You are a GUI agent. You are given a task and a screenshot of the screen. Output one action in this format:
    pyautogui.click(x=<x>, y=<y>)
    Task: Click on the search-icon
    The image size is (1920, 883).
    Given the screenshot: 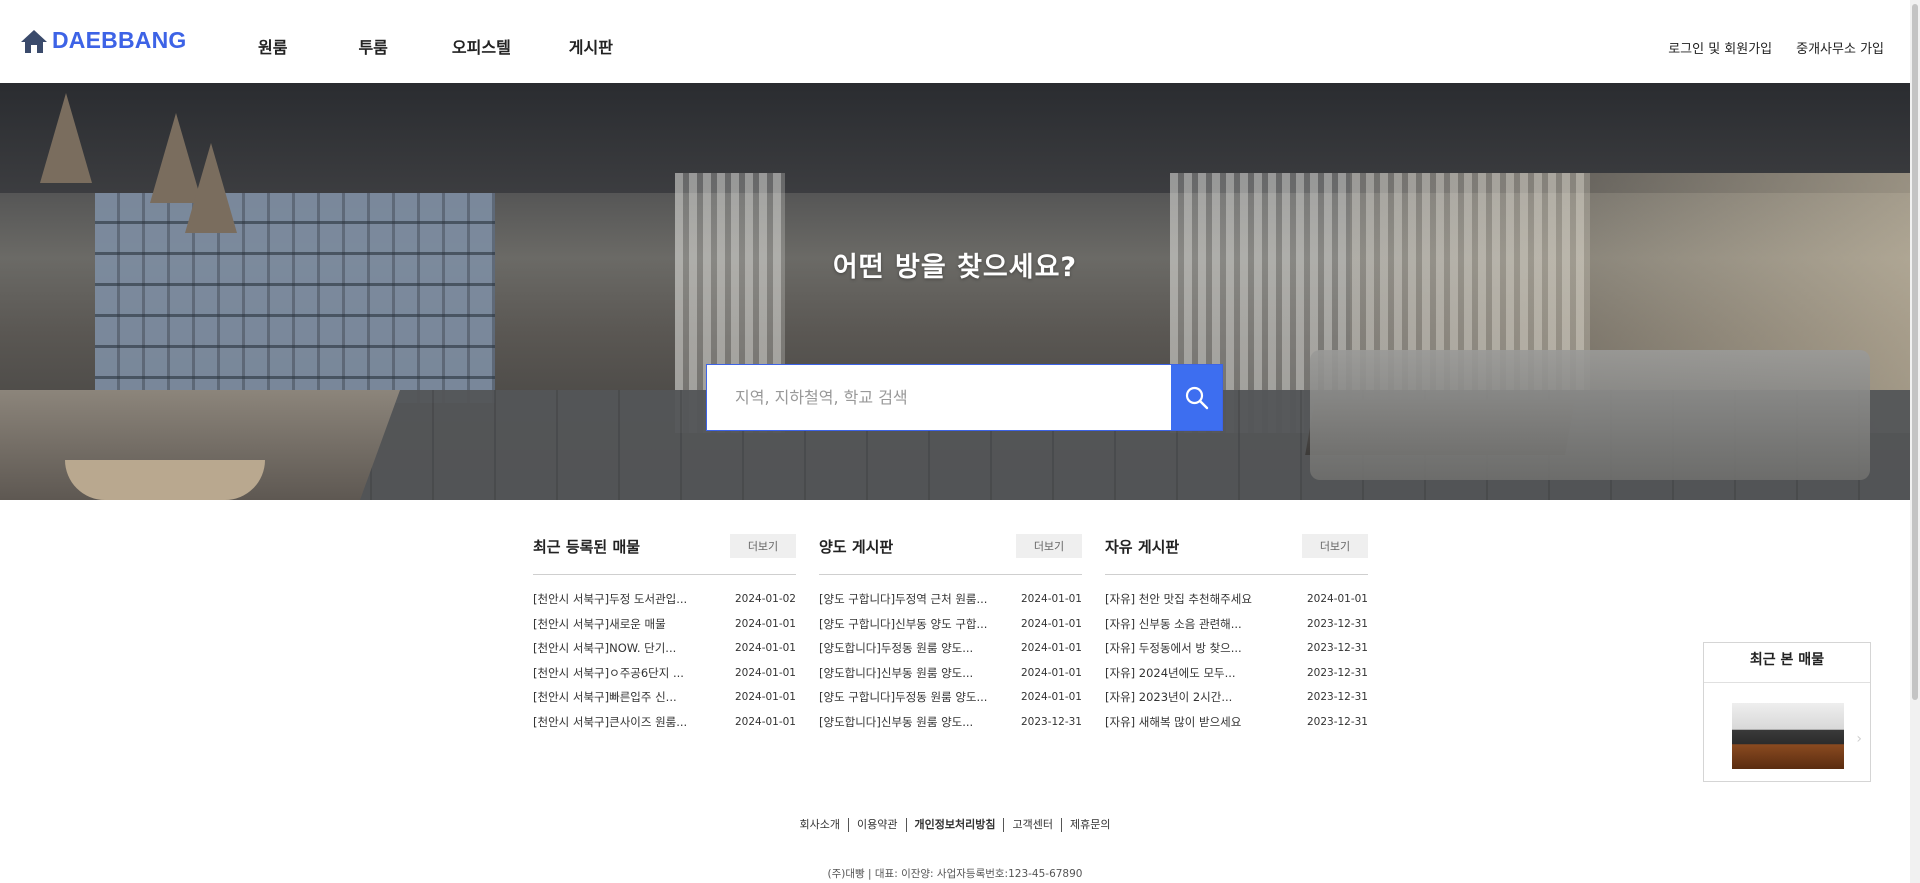 What is the action you would take?
    pyautogui.click(x=1196, y=397)
    